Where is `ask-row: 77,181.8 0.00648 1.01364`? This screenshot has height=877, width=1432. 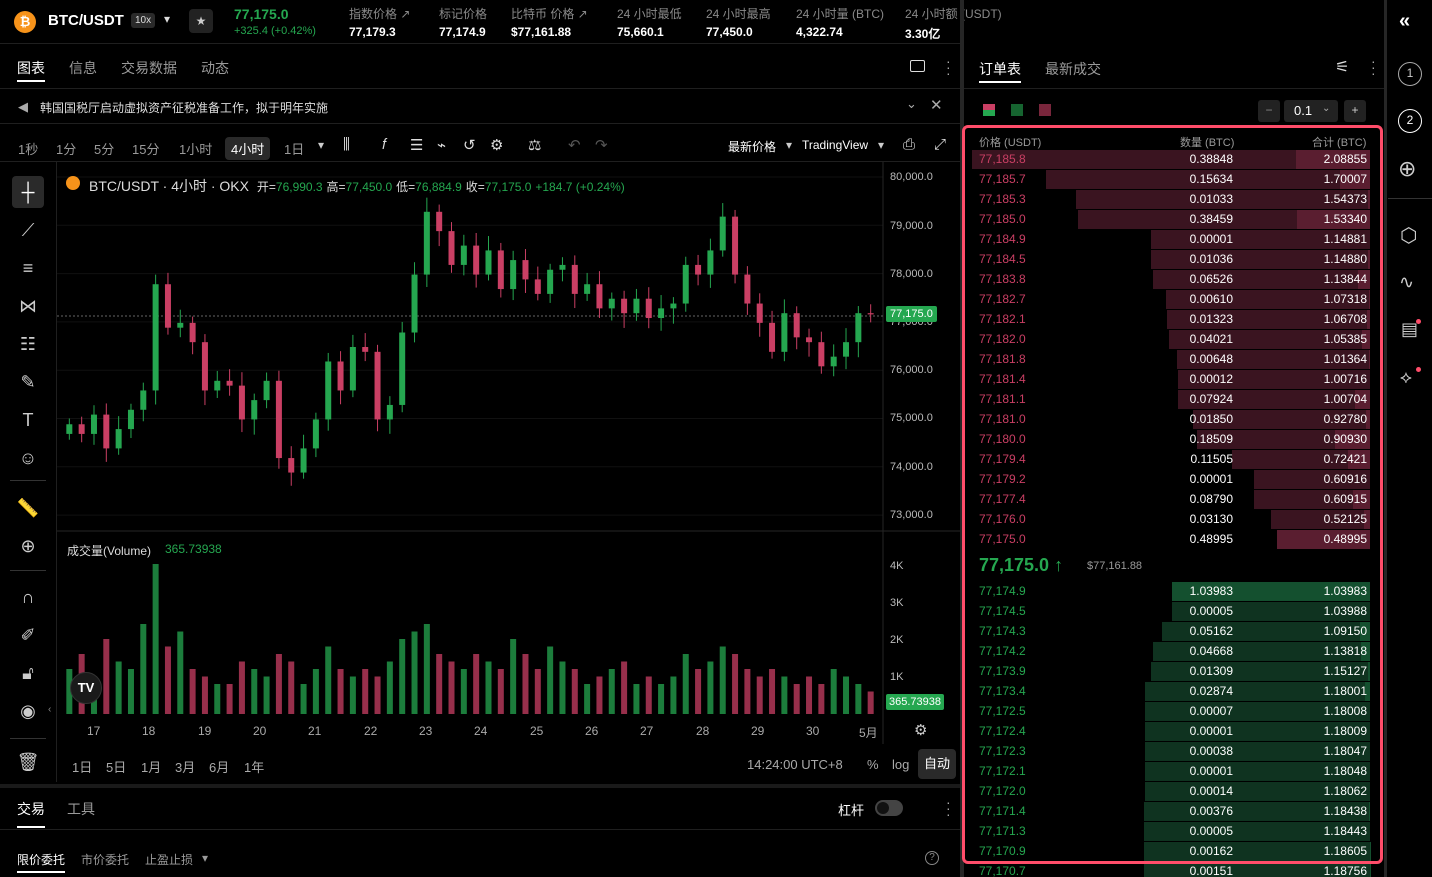 ask-row: 77,181.8 0.00648 1.01364 is located at coordinates (1171, 359).